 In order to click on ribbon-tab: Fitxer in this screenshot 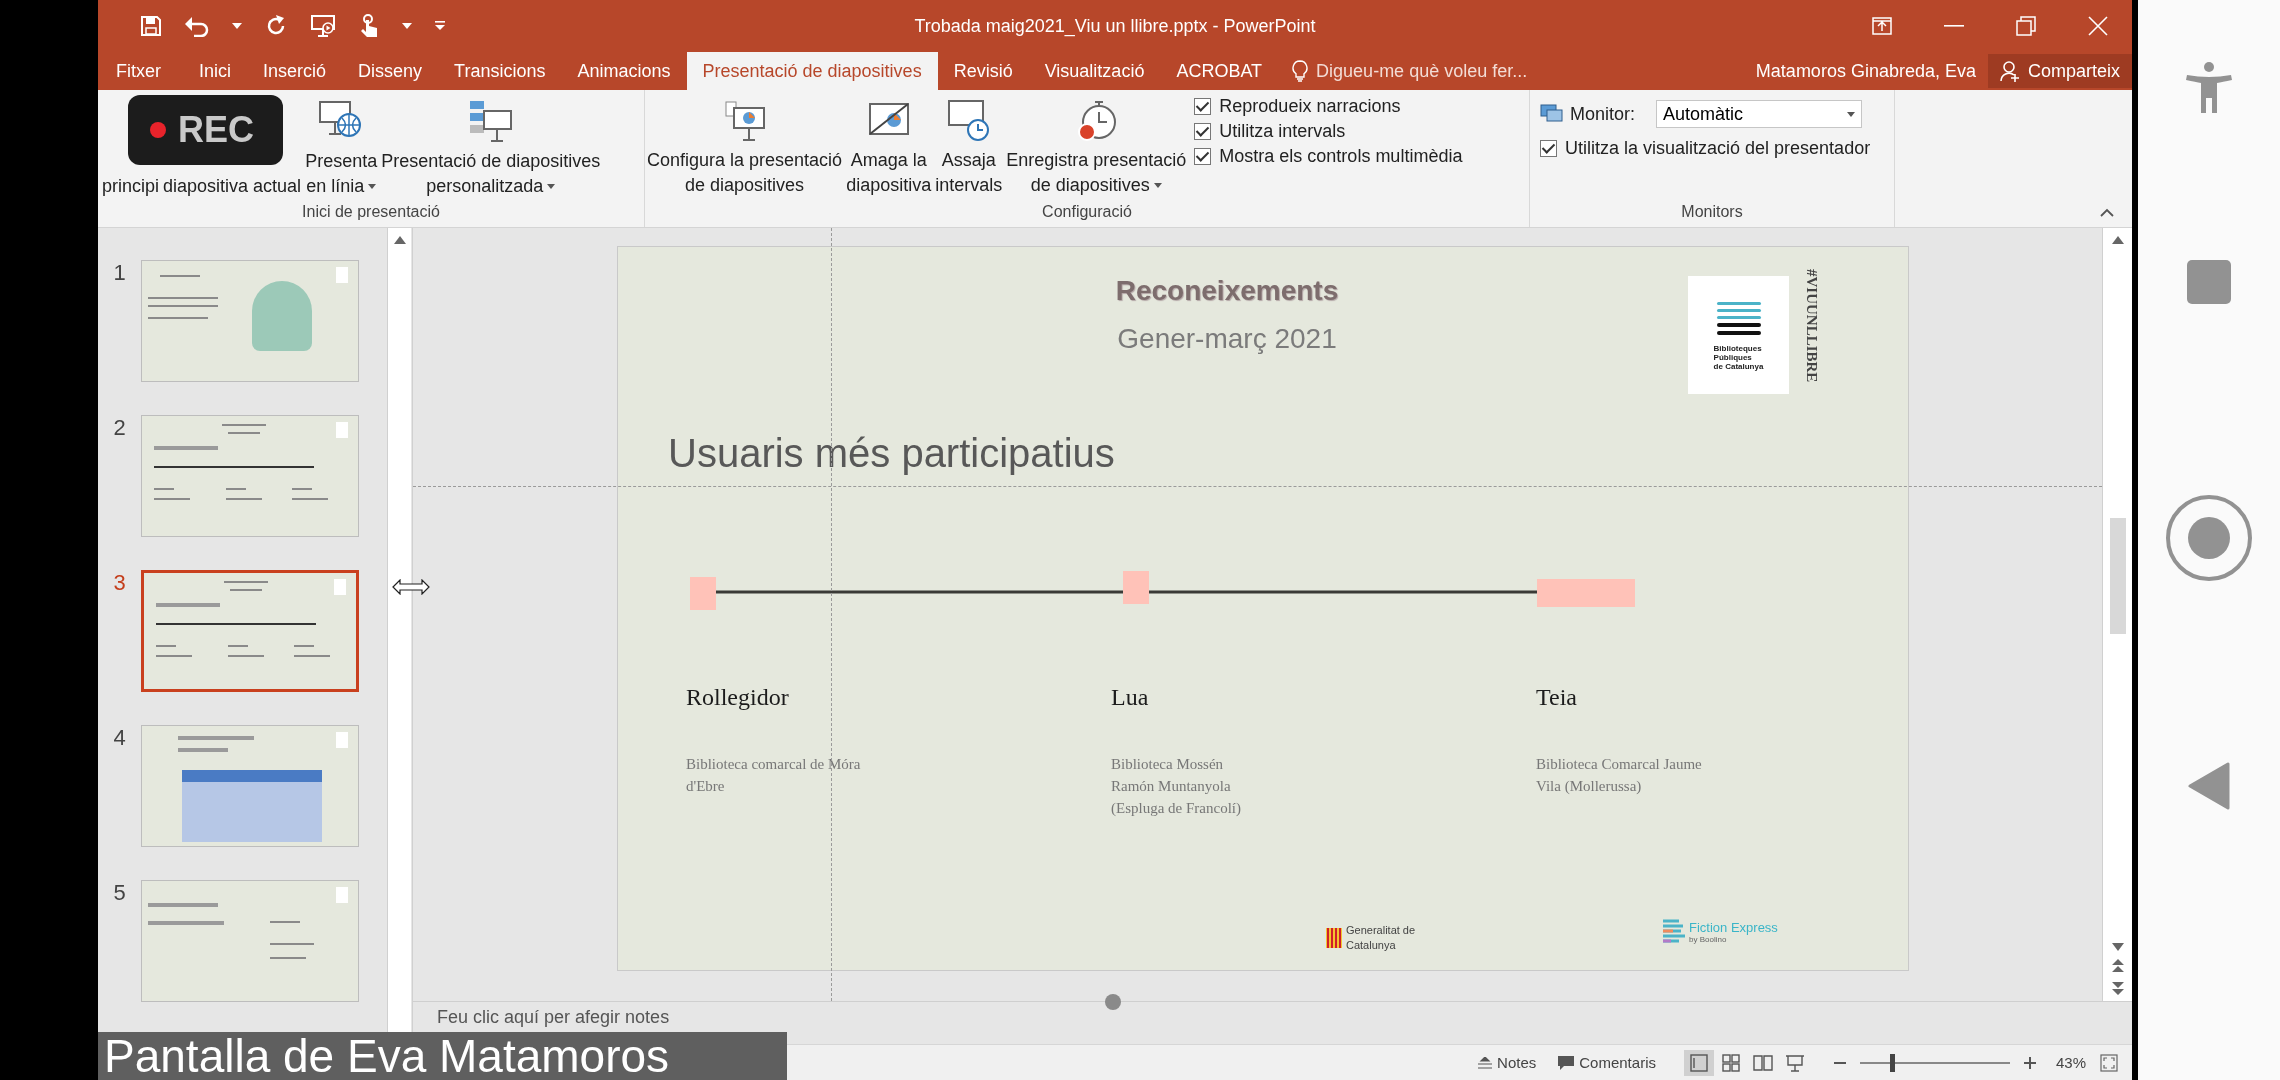, I will do `click(140, 71)`.